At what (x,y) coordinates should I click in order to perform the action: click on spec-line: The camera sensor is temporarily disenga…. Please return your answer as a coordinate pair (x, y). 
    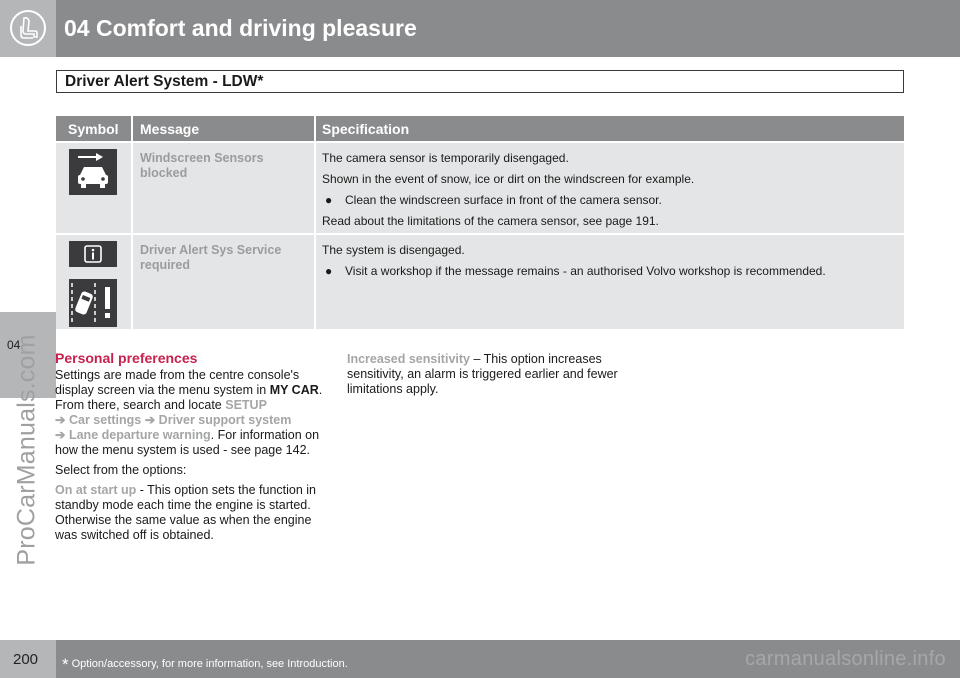
    Looking at the image, I should click on (445, 158).